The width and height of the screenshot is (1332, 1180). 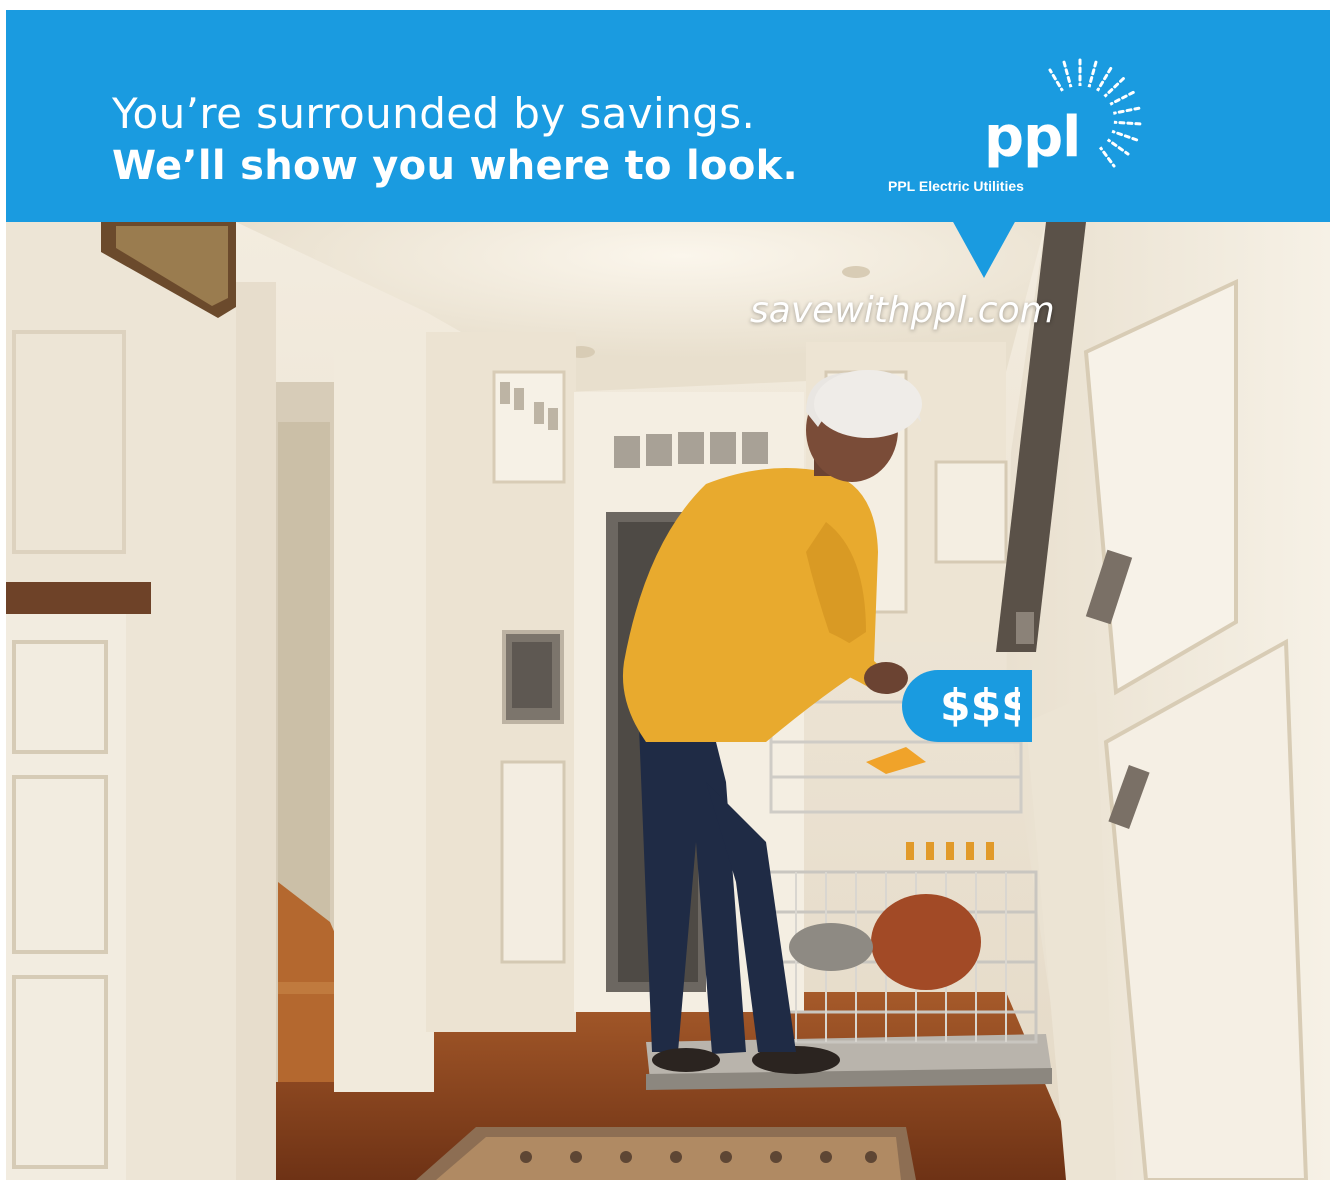 What do you see at coordinates (980, 705) in the screenshot?
I see `savings-bubble-text: $$$` at bounding box center [980, 705].